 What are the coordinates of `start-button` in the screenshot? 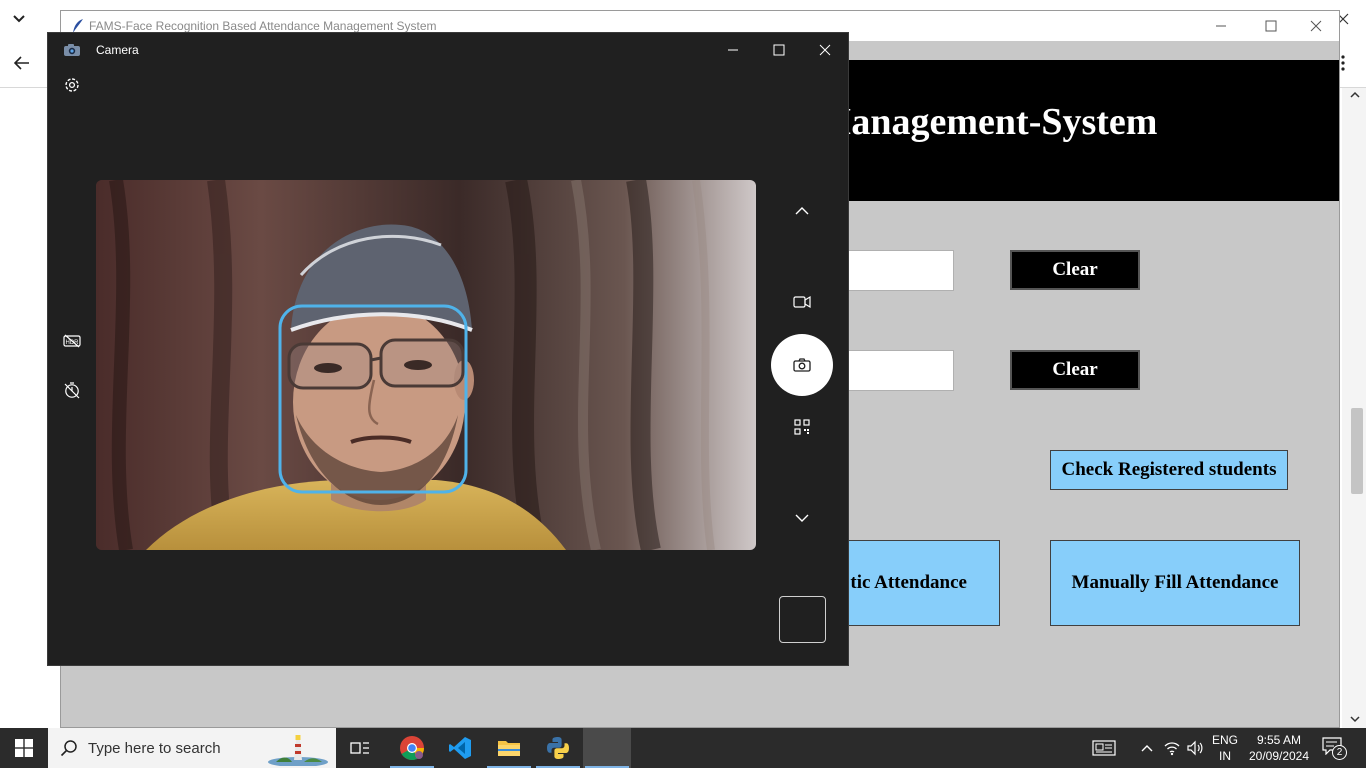 It's located at (24, 748).